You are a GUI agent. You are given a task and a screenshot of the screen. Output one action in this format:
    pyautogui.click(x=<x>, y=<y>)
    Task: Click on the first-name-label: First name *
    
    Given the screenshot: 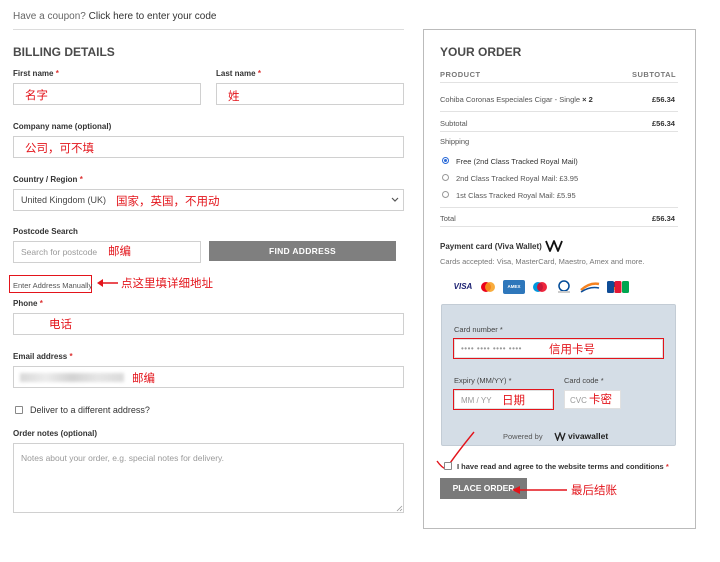 What is the action you would take?
    pyautogui.click(x=36, y=73)
    